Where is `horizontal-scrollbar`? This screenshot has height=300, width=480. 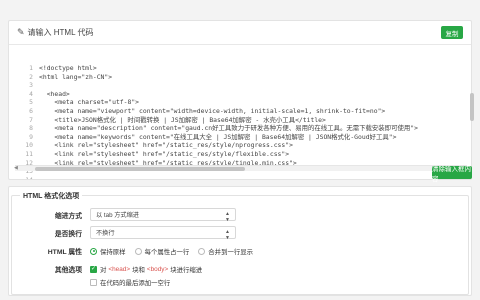 horizontal-scrollbar is located at coordinates (241, 168).